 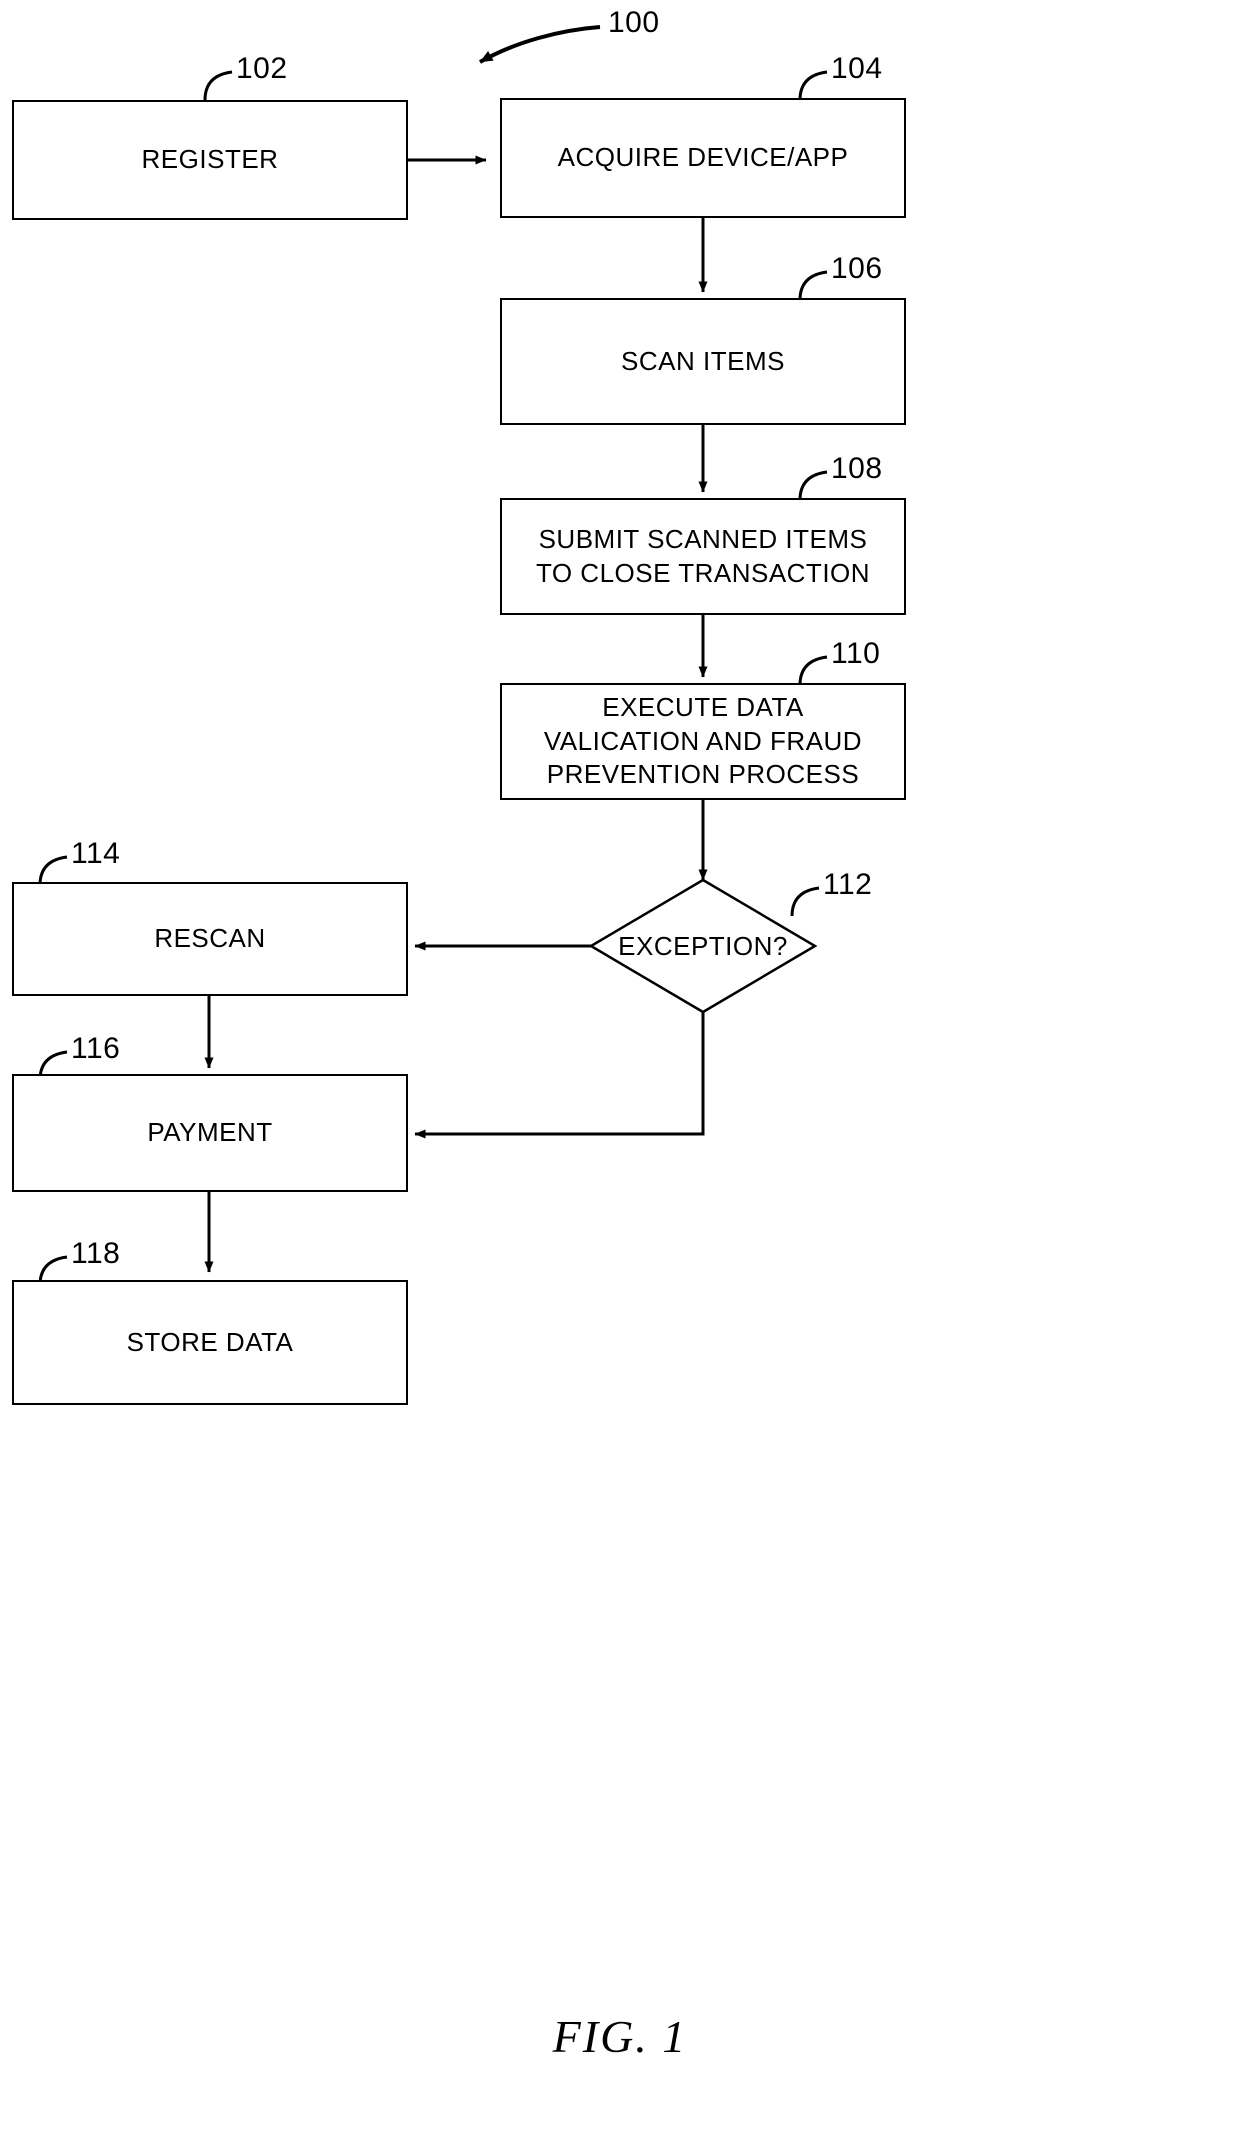 I want to click on node-exception-decision-label: EXCEPTION?, so click(x=703, y=945).